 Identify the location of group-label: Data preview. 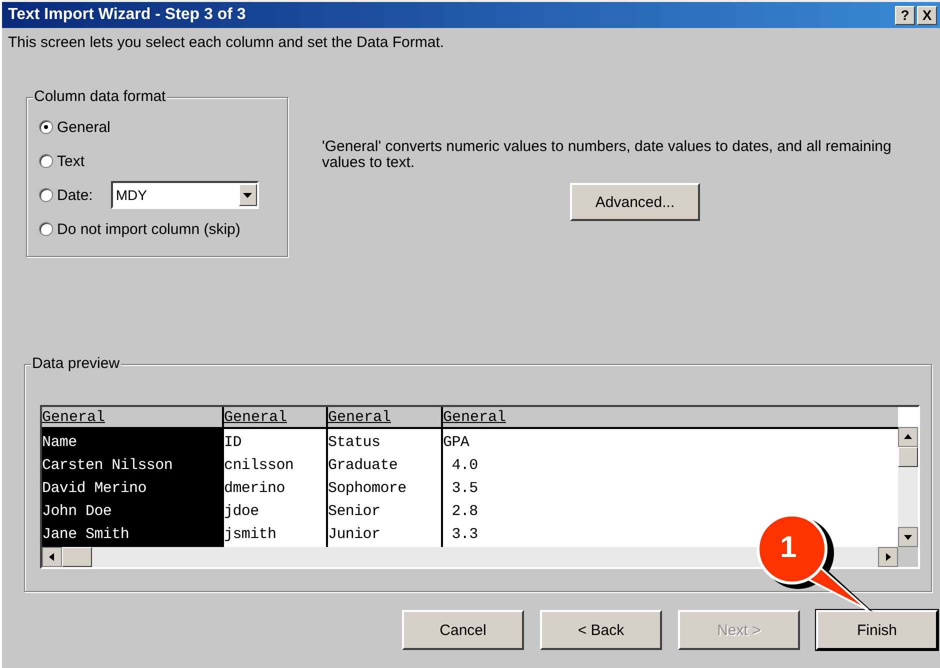
(76, 363).